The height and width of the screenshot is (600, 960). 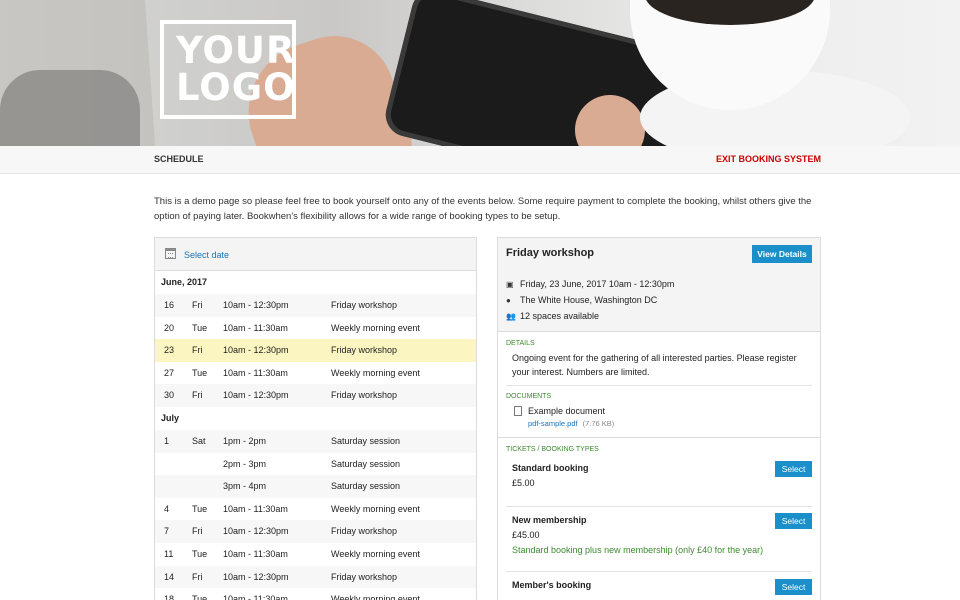 What do you see at coordinates (659, 589) in the screenshot?
I see `ticket-item: Select Member's booking` at bounding box center [659, 589].